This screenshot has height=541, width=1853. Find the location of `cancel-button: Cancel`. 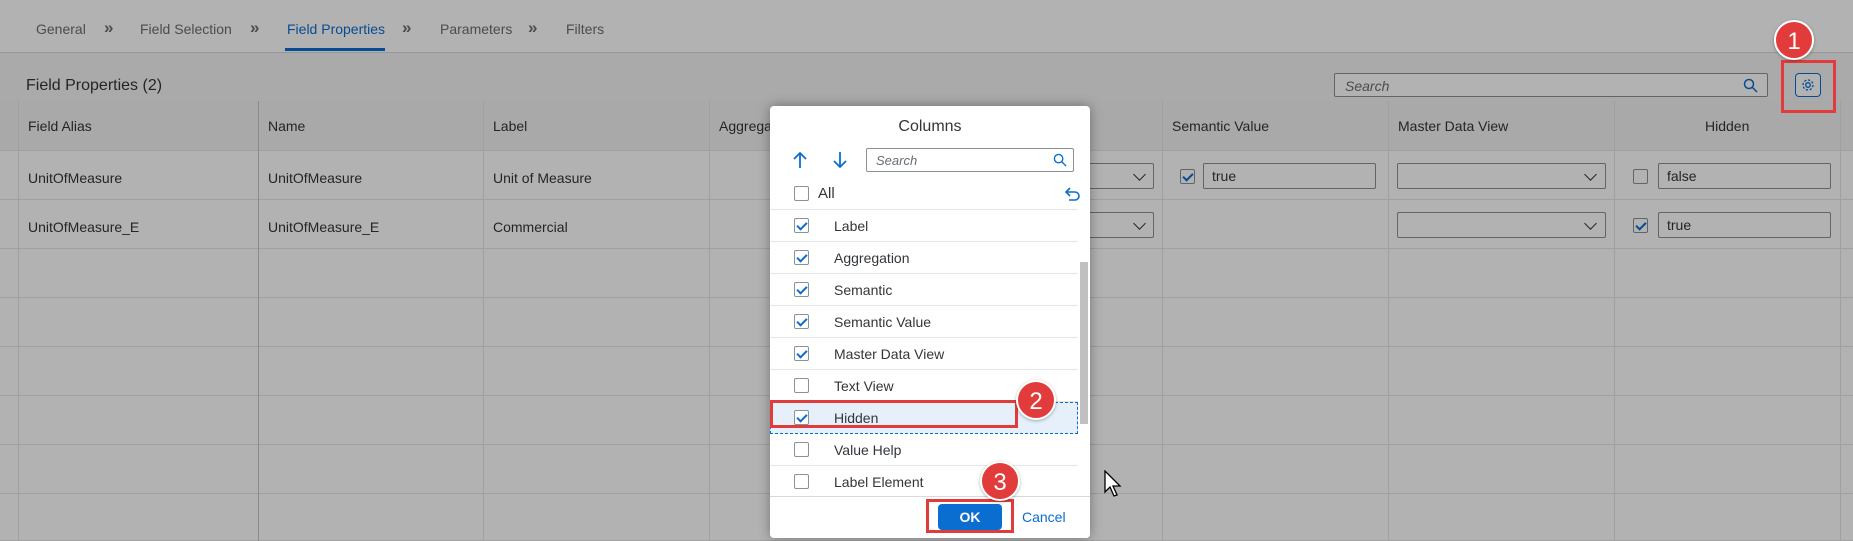

cancel-button: Cancel is located at coordinates (1044, 517).